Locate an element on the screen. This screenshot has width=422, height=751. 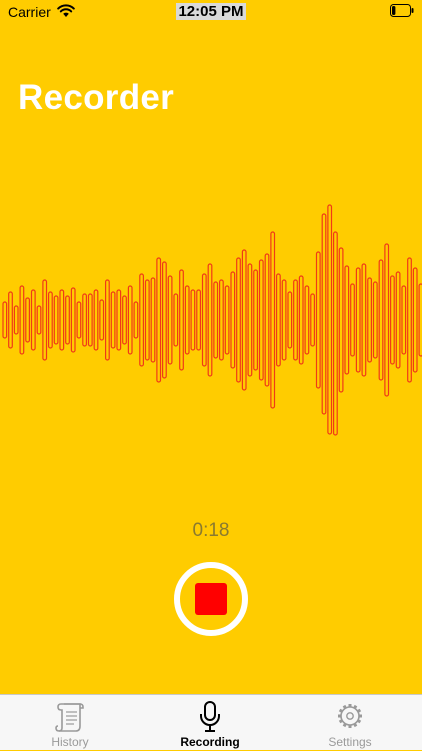
stop-icon is located at coordinates (211, 599).